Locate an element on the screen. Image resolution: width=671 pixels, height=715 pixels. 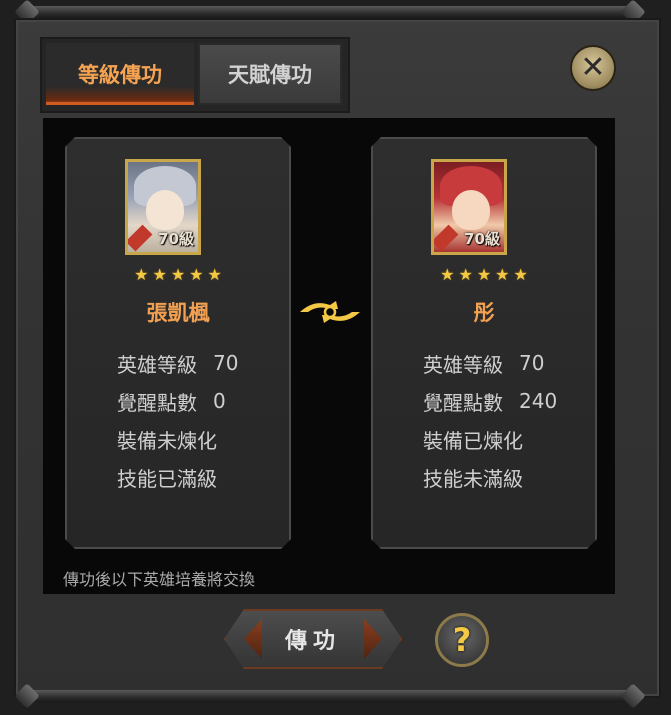
stat-value: 0 is located at coordinates (219, 401).